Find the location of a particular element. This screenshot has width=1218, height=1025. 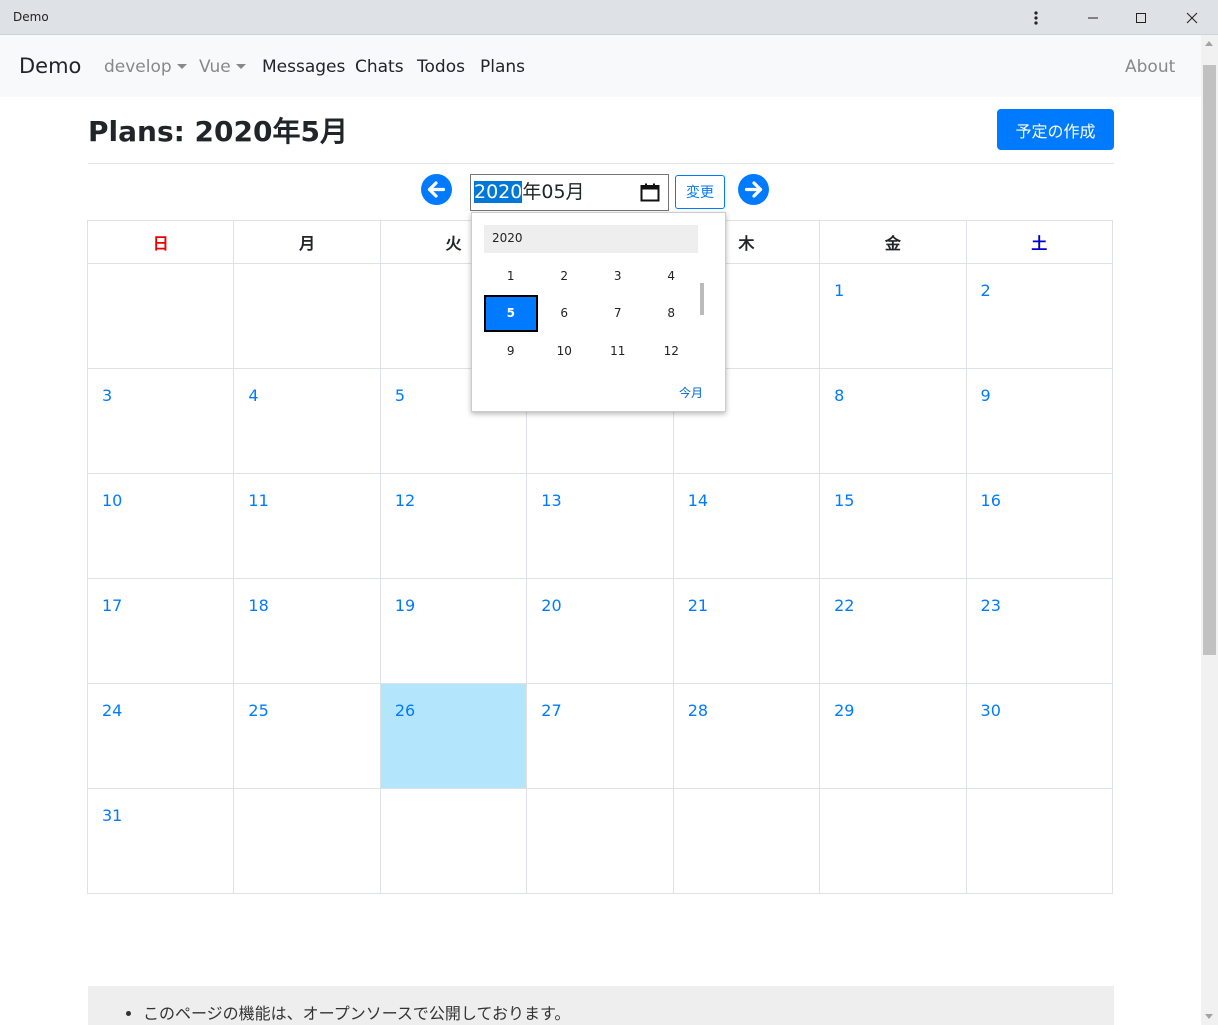

next-month-button is located at coordinates (753, 189).